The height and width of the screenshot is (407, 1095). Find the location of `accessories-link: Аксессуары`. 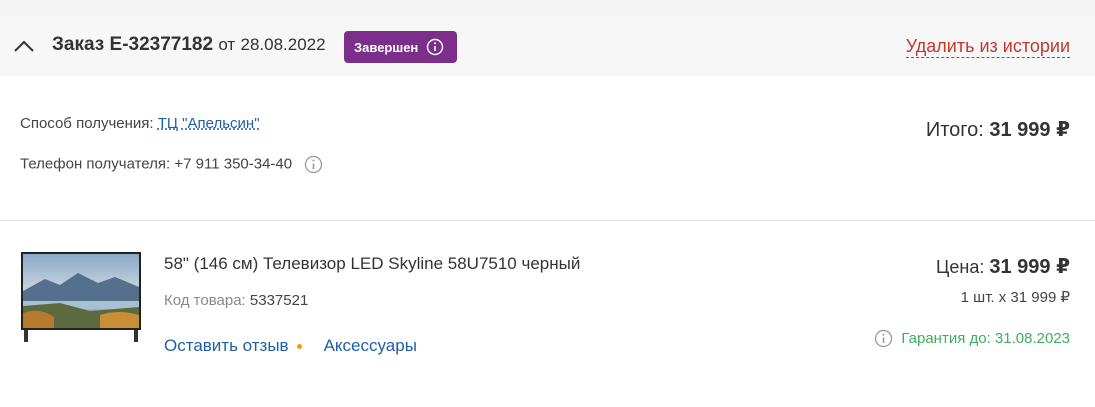

accessories-link: Аксессуары is located at coordinates (370, 345).